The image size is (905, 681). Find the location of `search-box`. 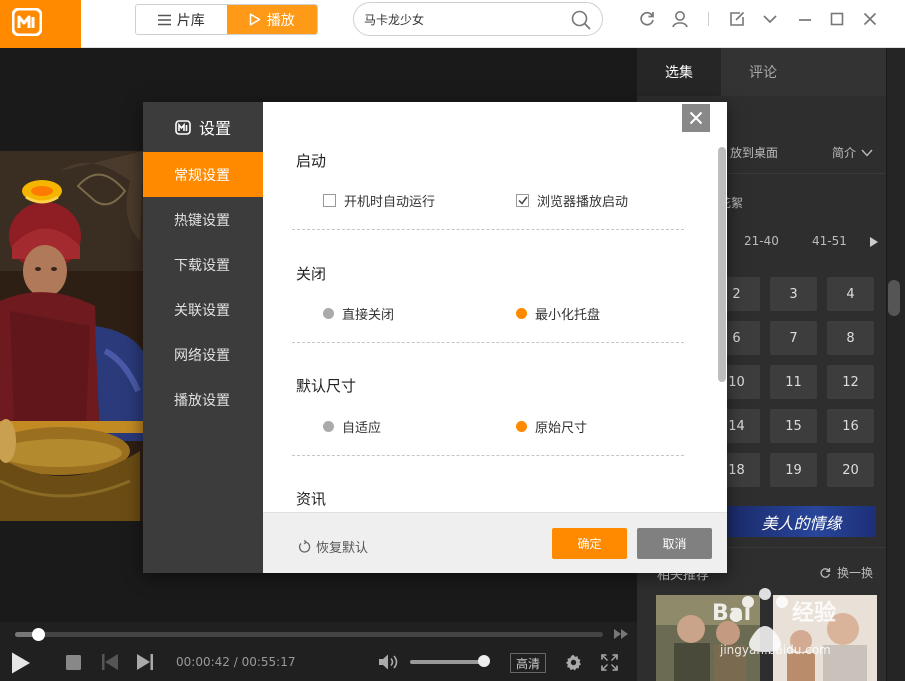

search-box is located at coordinates (478, 19).